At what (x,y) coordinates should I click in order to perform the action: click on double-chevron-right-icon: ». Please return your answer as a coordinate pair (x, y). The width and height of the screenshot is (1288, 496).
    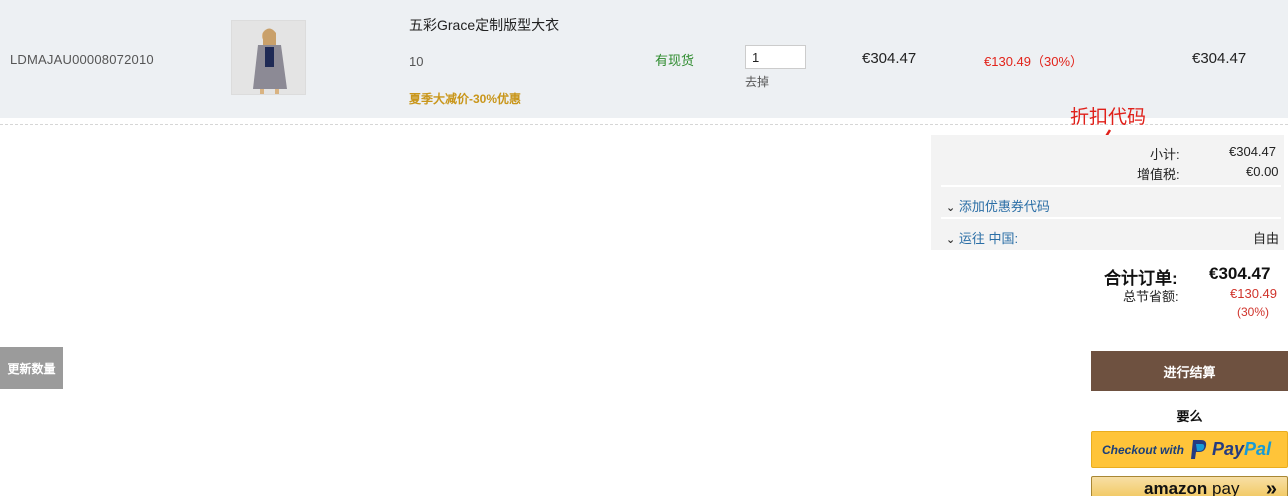
    Looking at the image, I should click on (1271, 487).